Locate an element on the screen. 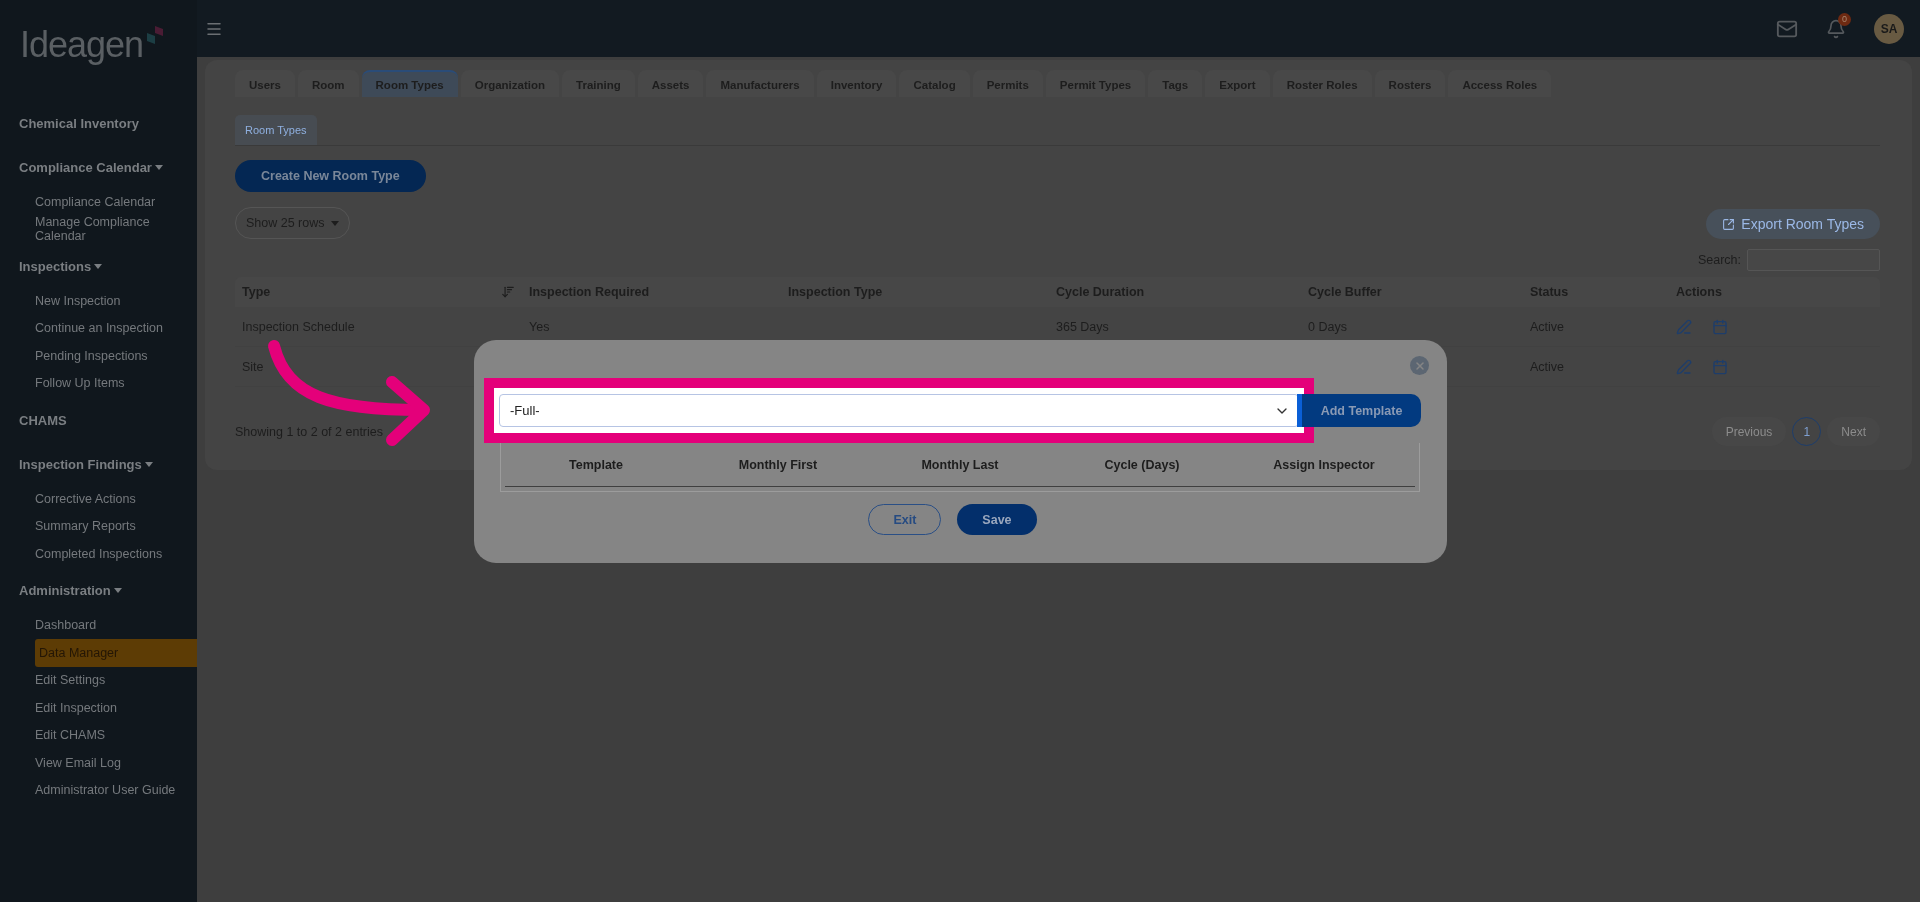  export-icon is located at coordinates (1729, 224).